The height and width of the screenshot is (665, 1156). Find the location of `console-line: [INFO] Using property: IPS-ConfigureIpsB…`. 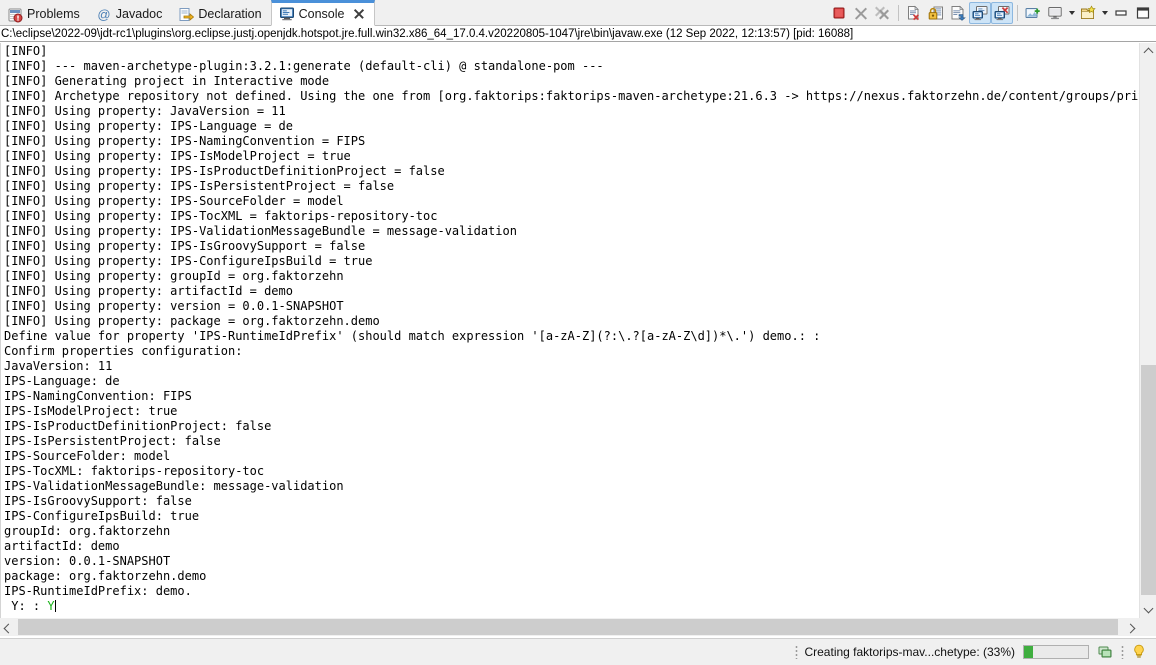

console-line: [INFO] Using property: IPS-ConfigureIpsB… is located at coordinates (188, 261).